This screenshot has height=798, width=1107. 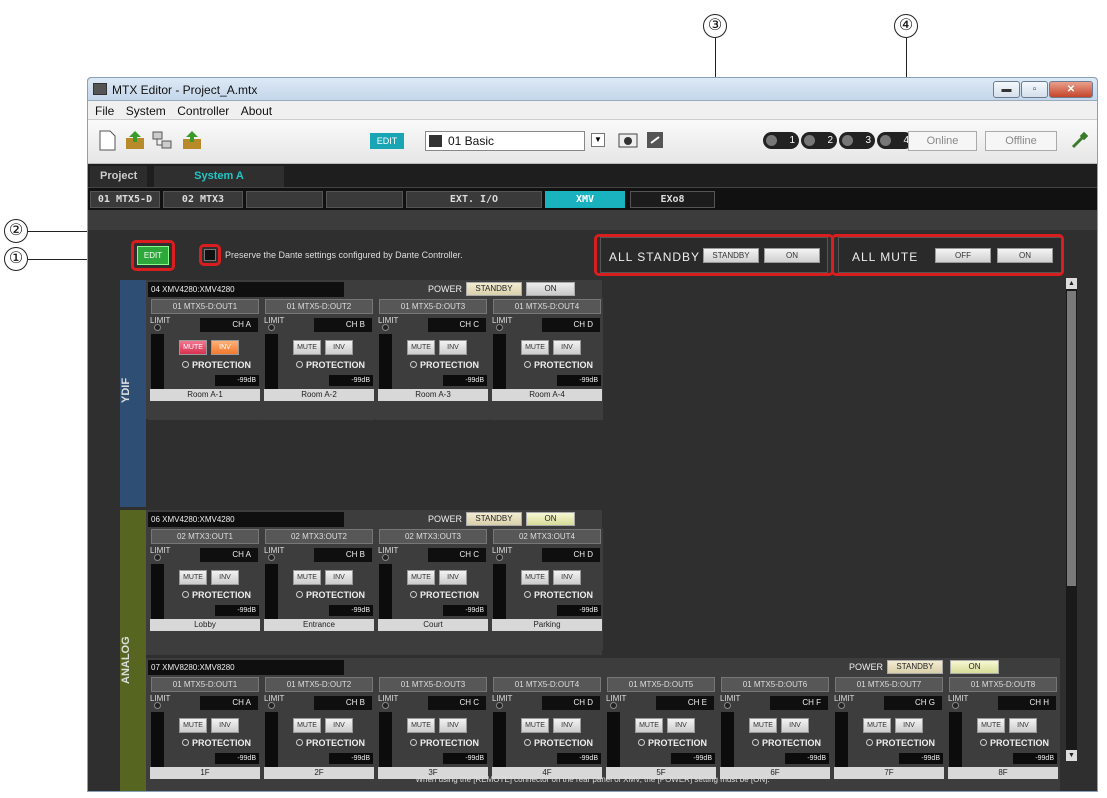 What do you see at coordinates (1014, 743) in the screenshot?
I see `protection-indicator: PROTECTION` at bounding box center [1014, 743].